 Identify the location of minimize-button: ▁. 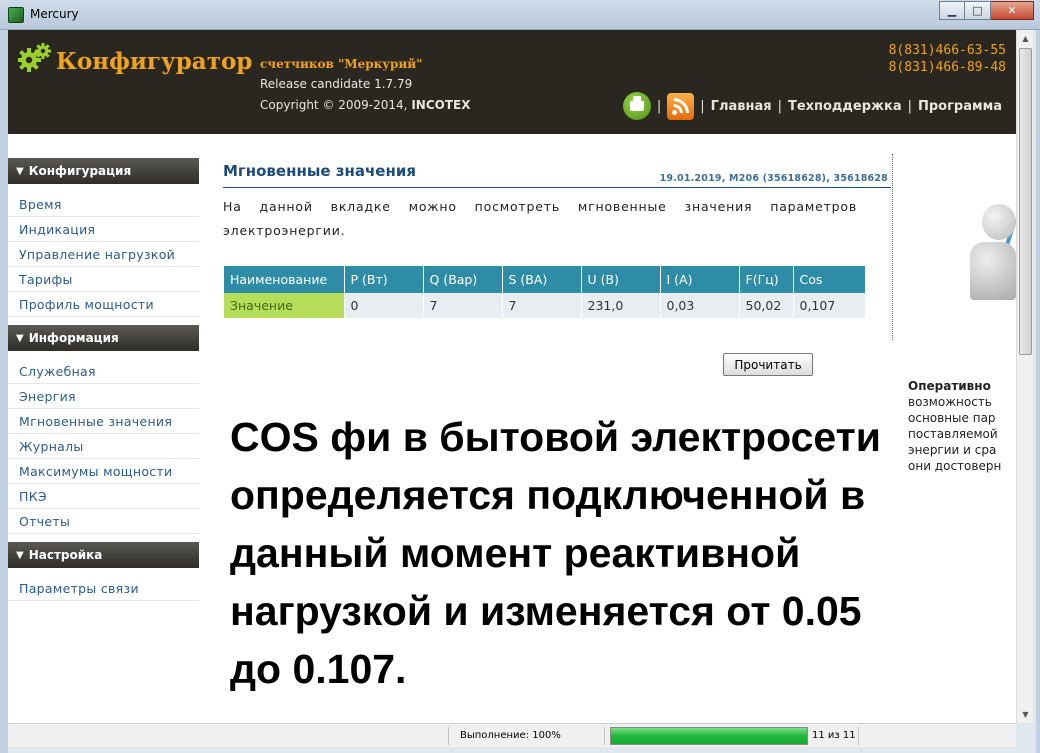
(952, 10).